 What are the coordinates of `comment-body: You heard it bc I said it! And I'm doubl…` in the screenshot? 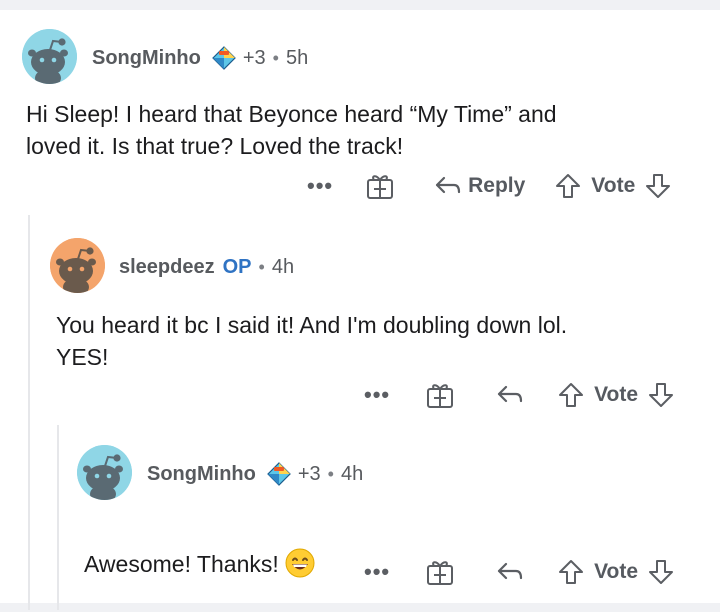 It's located at (312, 341).